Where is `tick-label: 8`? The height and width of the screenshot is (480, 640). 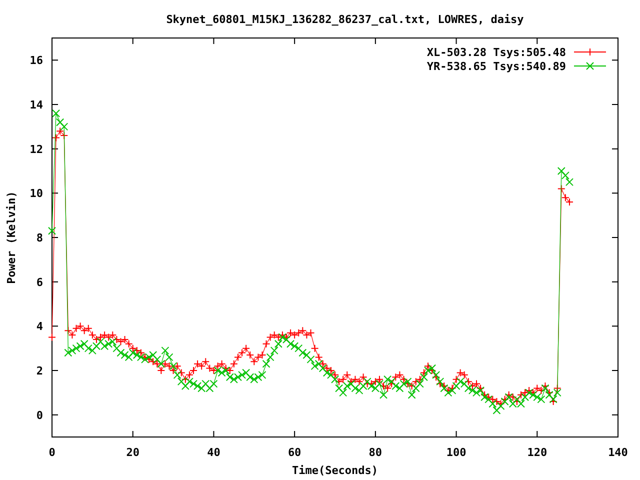
tick-label: 8 is located at coordinates (39, 238).